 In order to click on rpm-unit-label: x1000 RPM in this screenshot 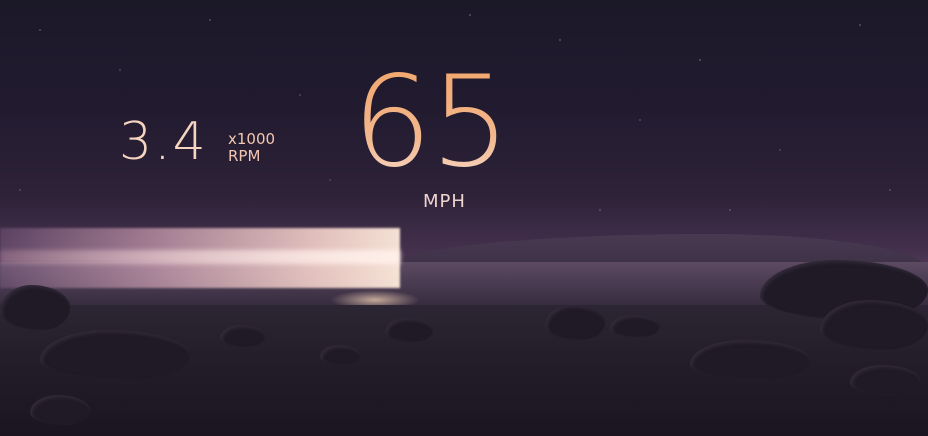, I will do `click(251, 148)`.